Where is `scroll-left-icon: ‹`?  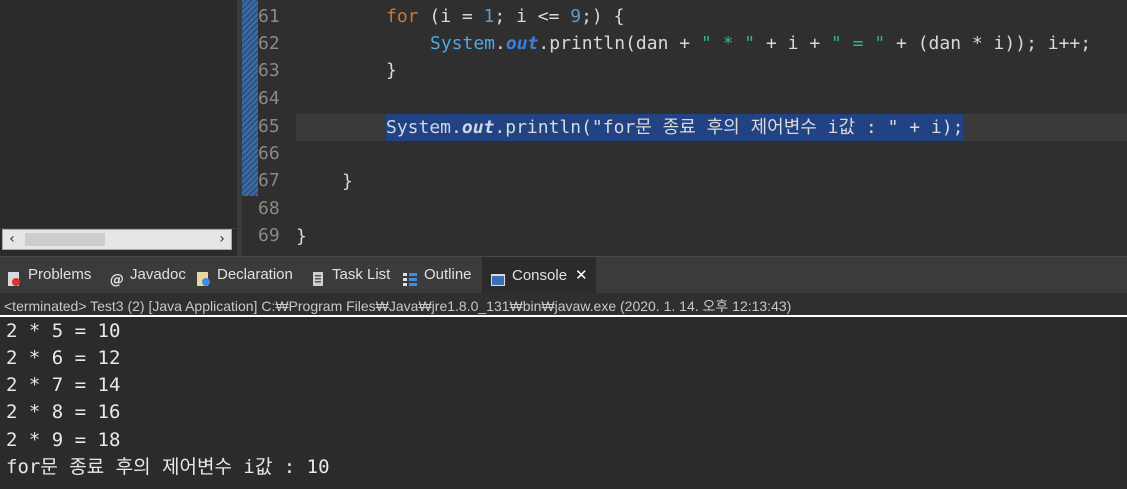
scroll-left-icon: ‹ is located at coordinates (12, 239).